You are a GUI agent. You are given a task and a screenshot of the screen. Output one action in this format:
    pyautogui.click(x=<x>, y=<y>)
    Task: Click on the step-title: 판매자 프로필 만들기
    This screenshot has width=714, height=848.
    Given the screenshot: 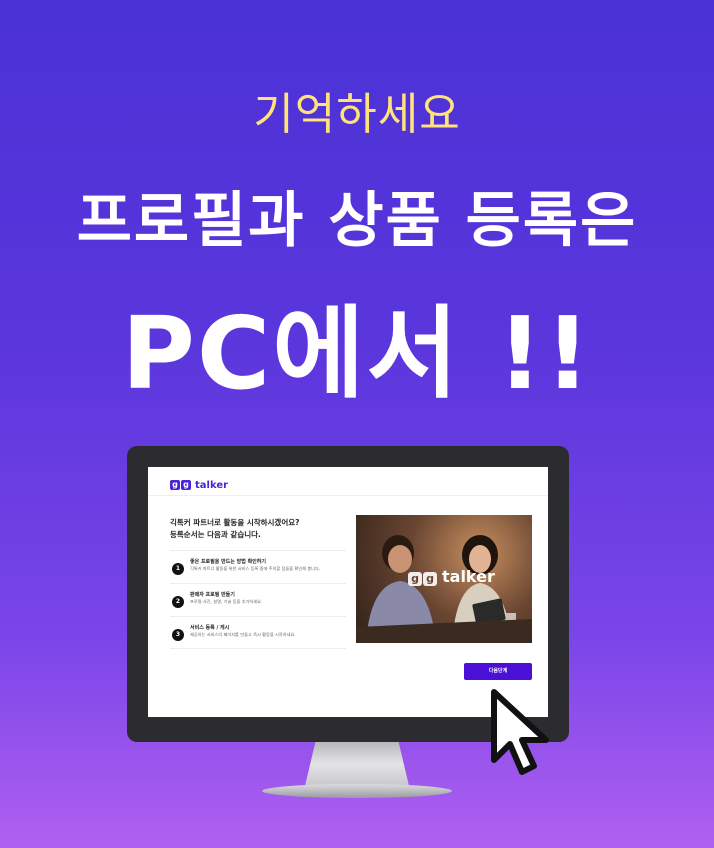 What is the action you would take?
    pyautogui.click(x=212, y=595)
    